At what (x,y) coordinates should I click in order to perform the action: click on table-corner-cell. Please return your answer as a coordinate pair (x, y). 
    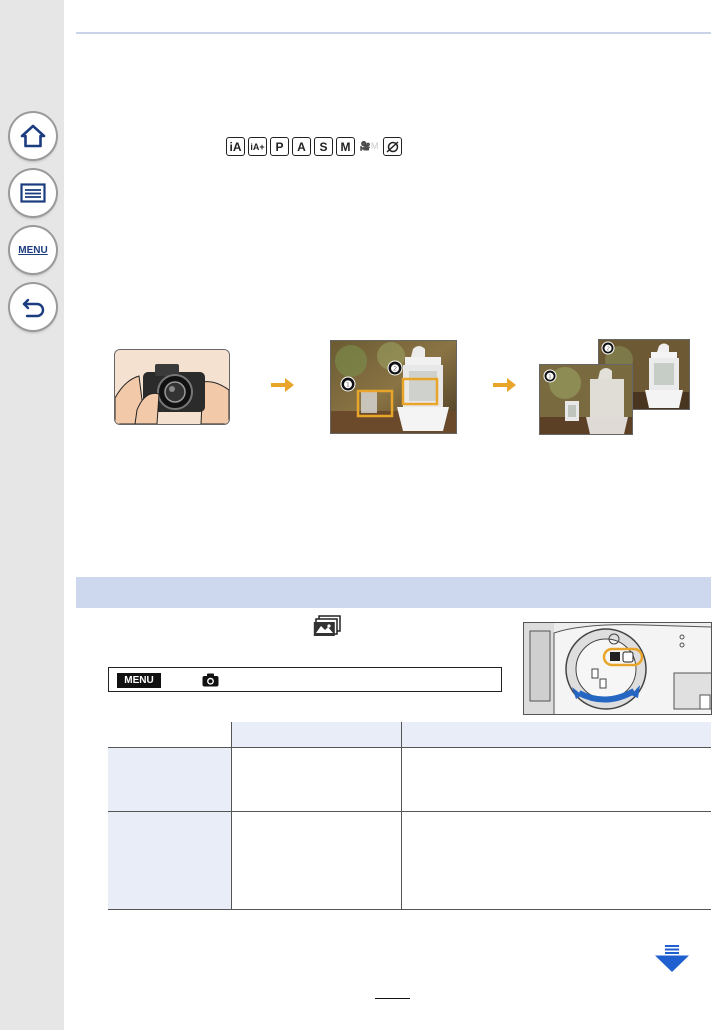
    Looking at the image, I should click on (170, 735).